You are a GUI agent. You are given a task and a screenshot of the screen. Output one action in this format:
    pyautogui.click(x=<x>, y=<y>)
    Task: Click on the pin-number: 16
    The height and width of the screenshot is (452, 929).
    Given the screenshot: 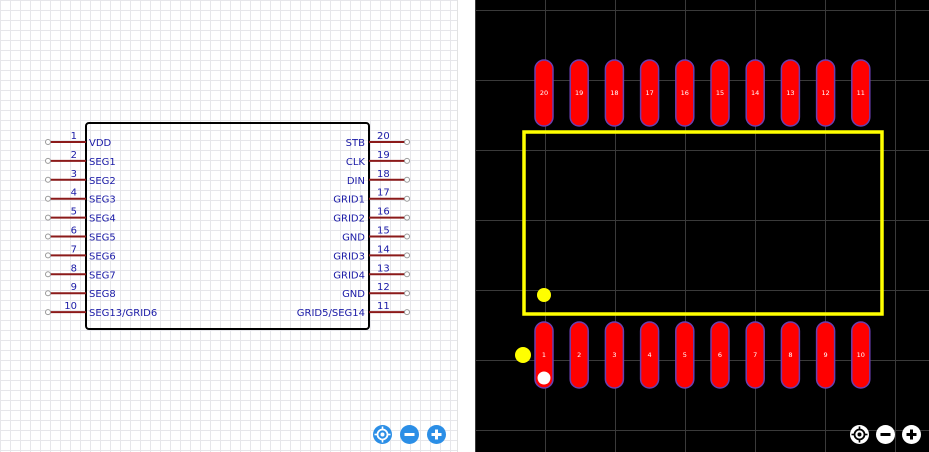 What is the action you would take?
    pyautogui.click(x=383, y=212)
    